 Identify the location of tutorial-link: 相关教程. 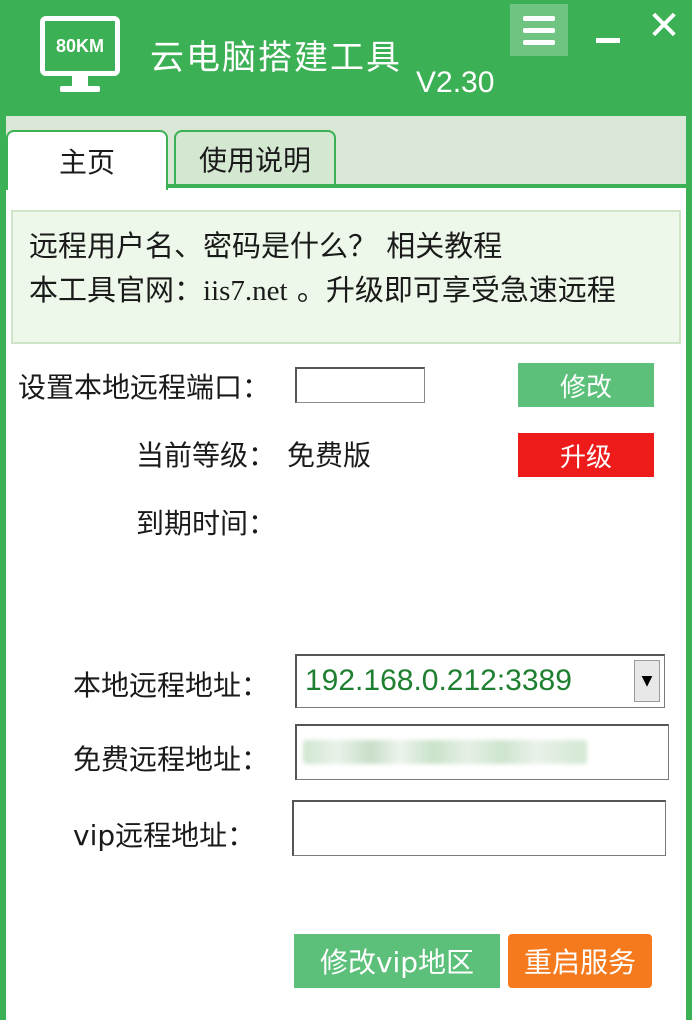
(444, 246).